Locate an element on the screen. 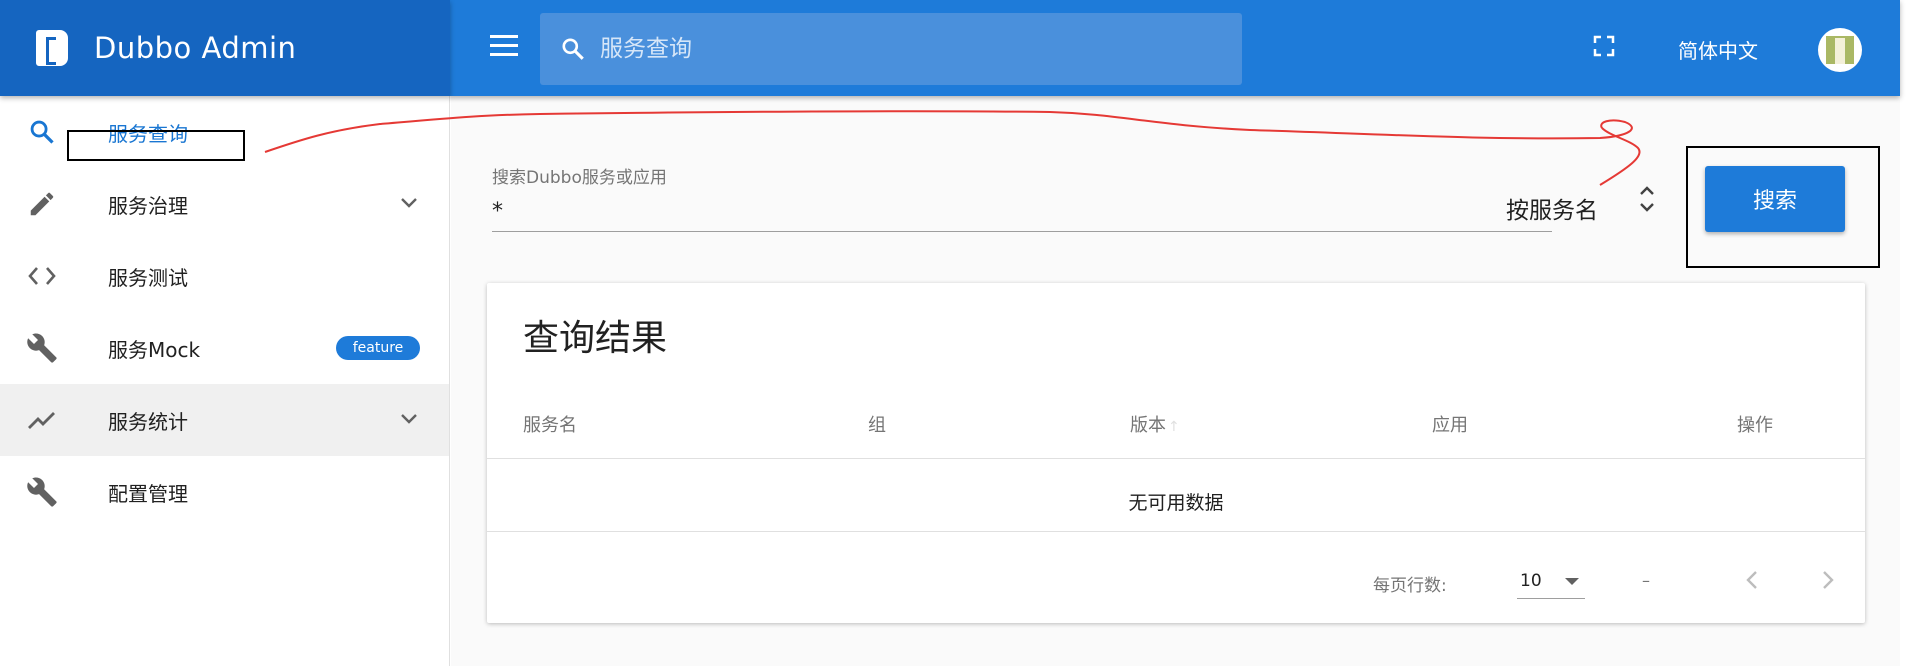 Image resolution: width=1920 pixels, height=666 pixels. search-button: 搜索 is located at coordinates (1775, 199).